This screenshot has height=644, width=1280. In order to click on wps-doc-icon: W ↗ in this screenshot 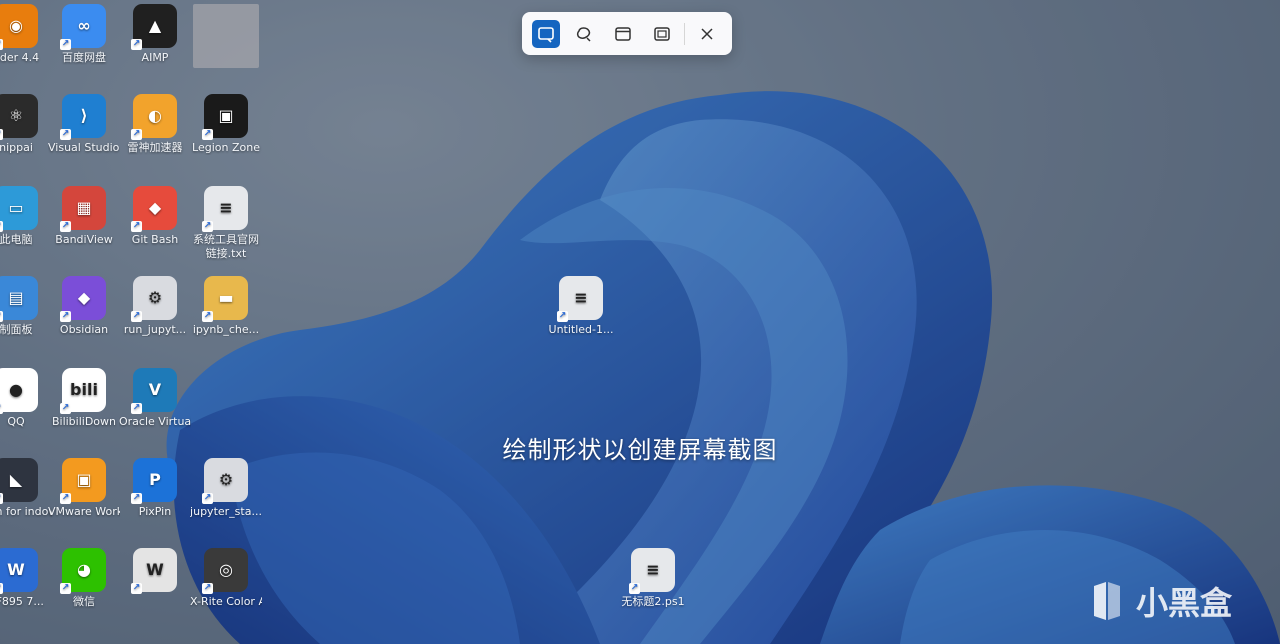, I will do `click(154, 571)`.